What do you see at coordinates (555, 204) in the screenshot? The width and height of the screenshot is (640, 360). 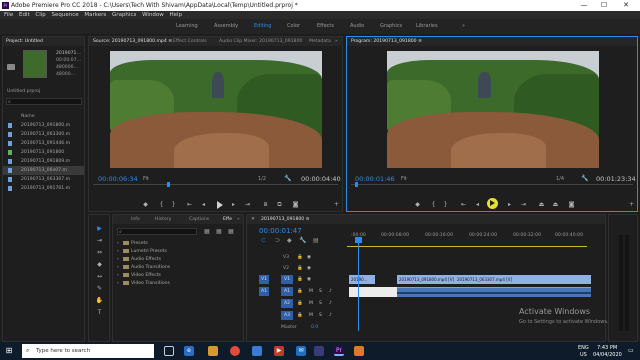 I see `extract-icon: ⏏` at bounding box center [555, 204].